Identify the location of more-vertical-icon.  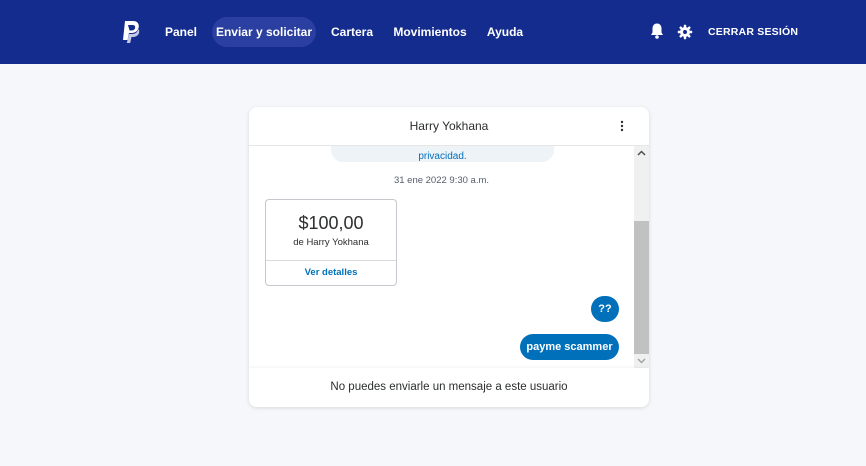
(622, 126).